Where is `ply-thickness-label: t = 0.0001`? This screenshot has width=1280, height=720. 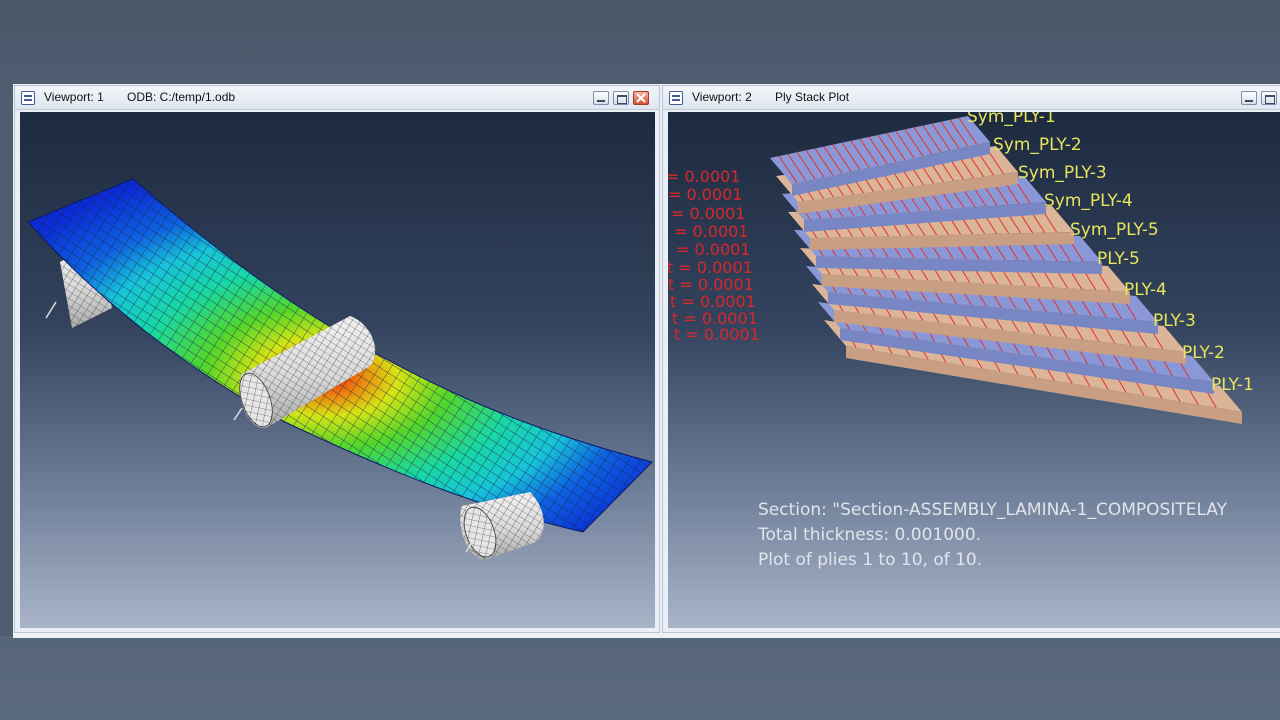 ply-thickness-label: t = 0.0001 is located at coordinates (717, 334).